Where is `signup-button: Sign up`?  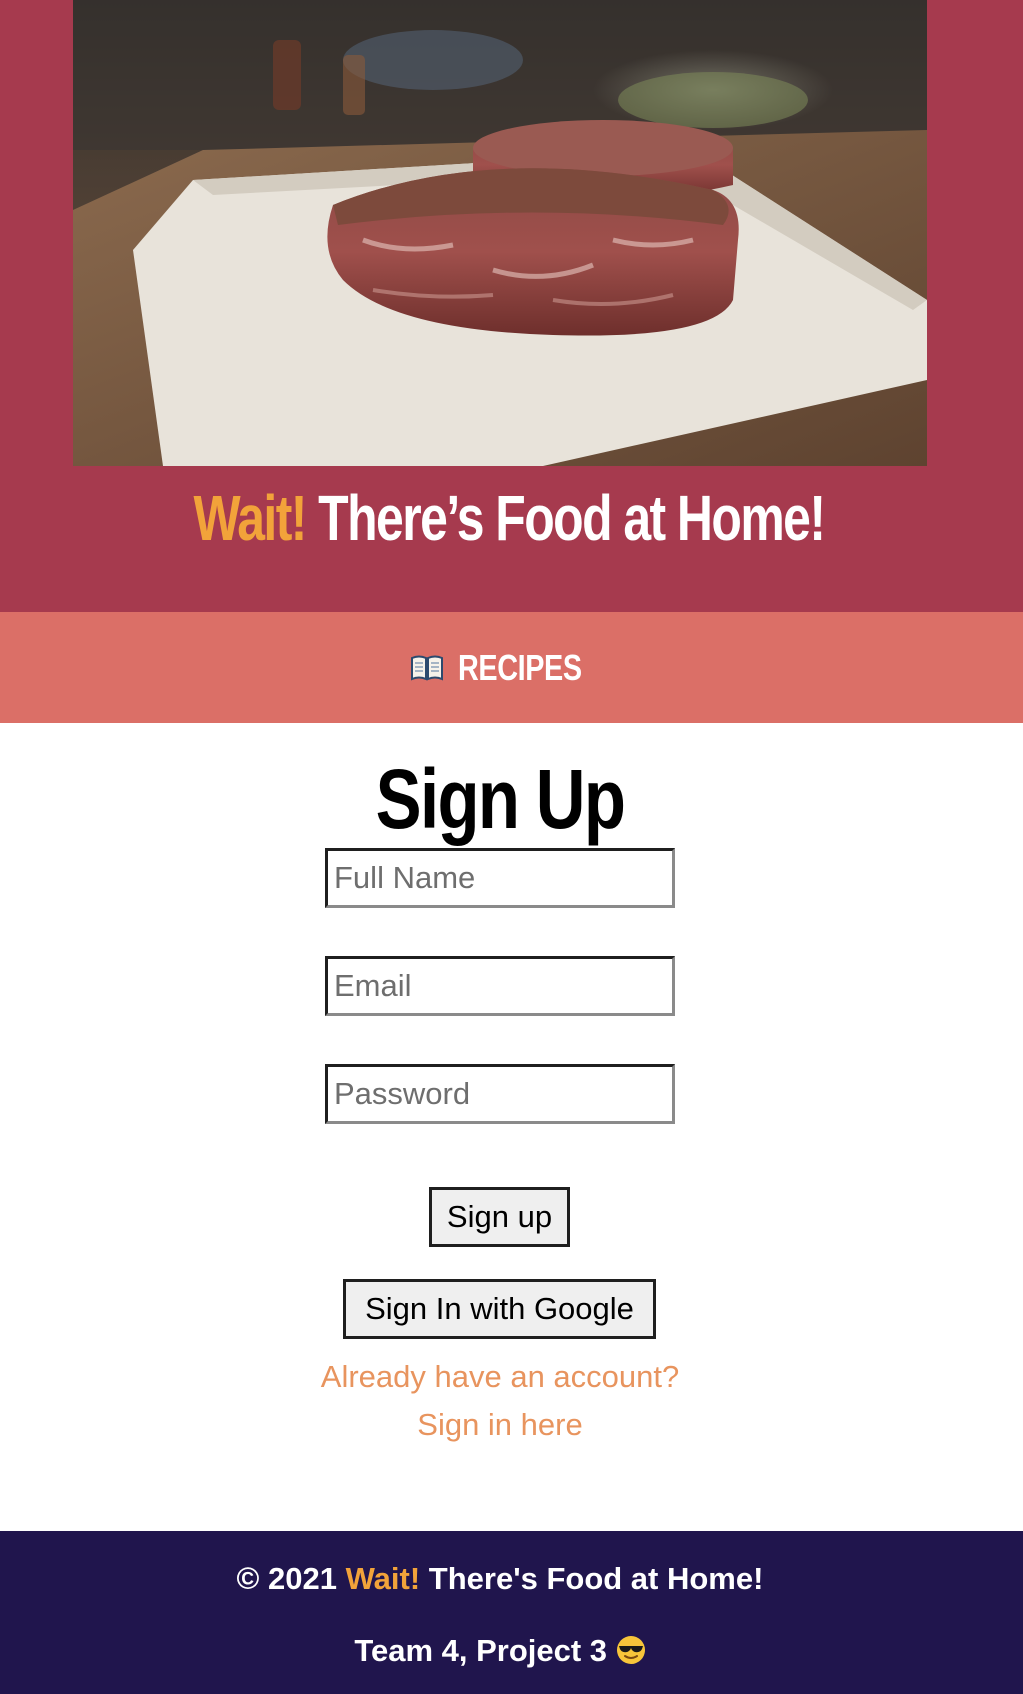
signup-button: Sign up is located at coordinates (499, 1217).